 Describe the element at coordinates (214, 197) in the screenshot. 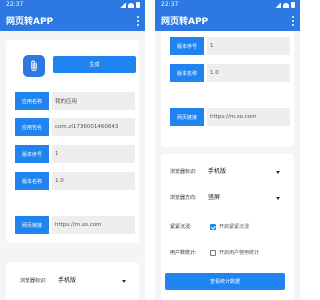

I see `orientation-value: 竖屏` at that location.